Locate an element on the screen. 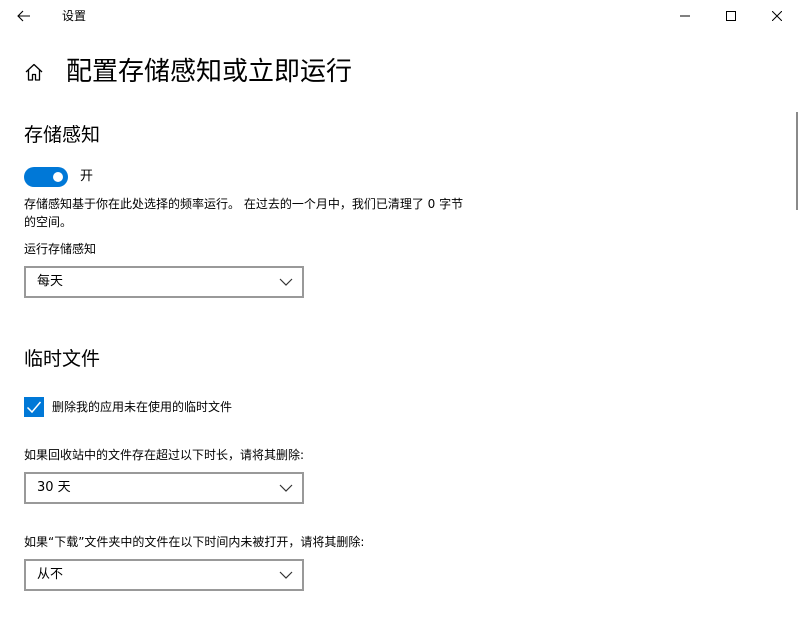 The width and height of the screenshot is (800, 632). title-bar: 设置 is located at coordinates (400, 16).